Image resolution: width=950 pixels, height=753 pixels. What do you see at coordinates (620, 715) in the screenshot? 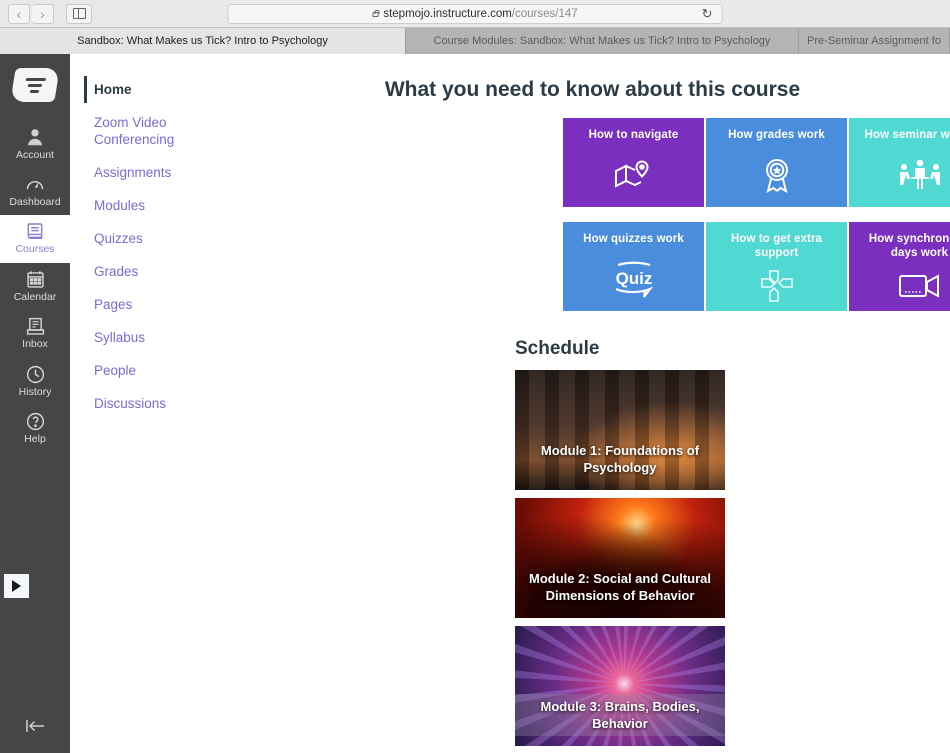
I see `module-card-label: Module 3: Brains, Bodies, Behavior` at bounding box center [620, 715].